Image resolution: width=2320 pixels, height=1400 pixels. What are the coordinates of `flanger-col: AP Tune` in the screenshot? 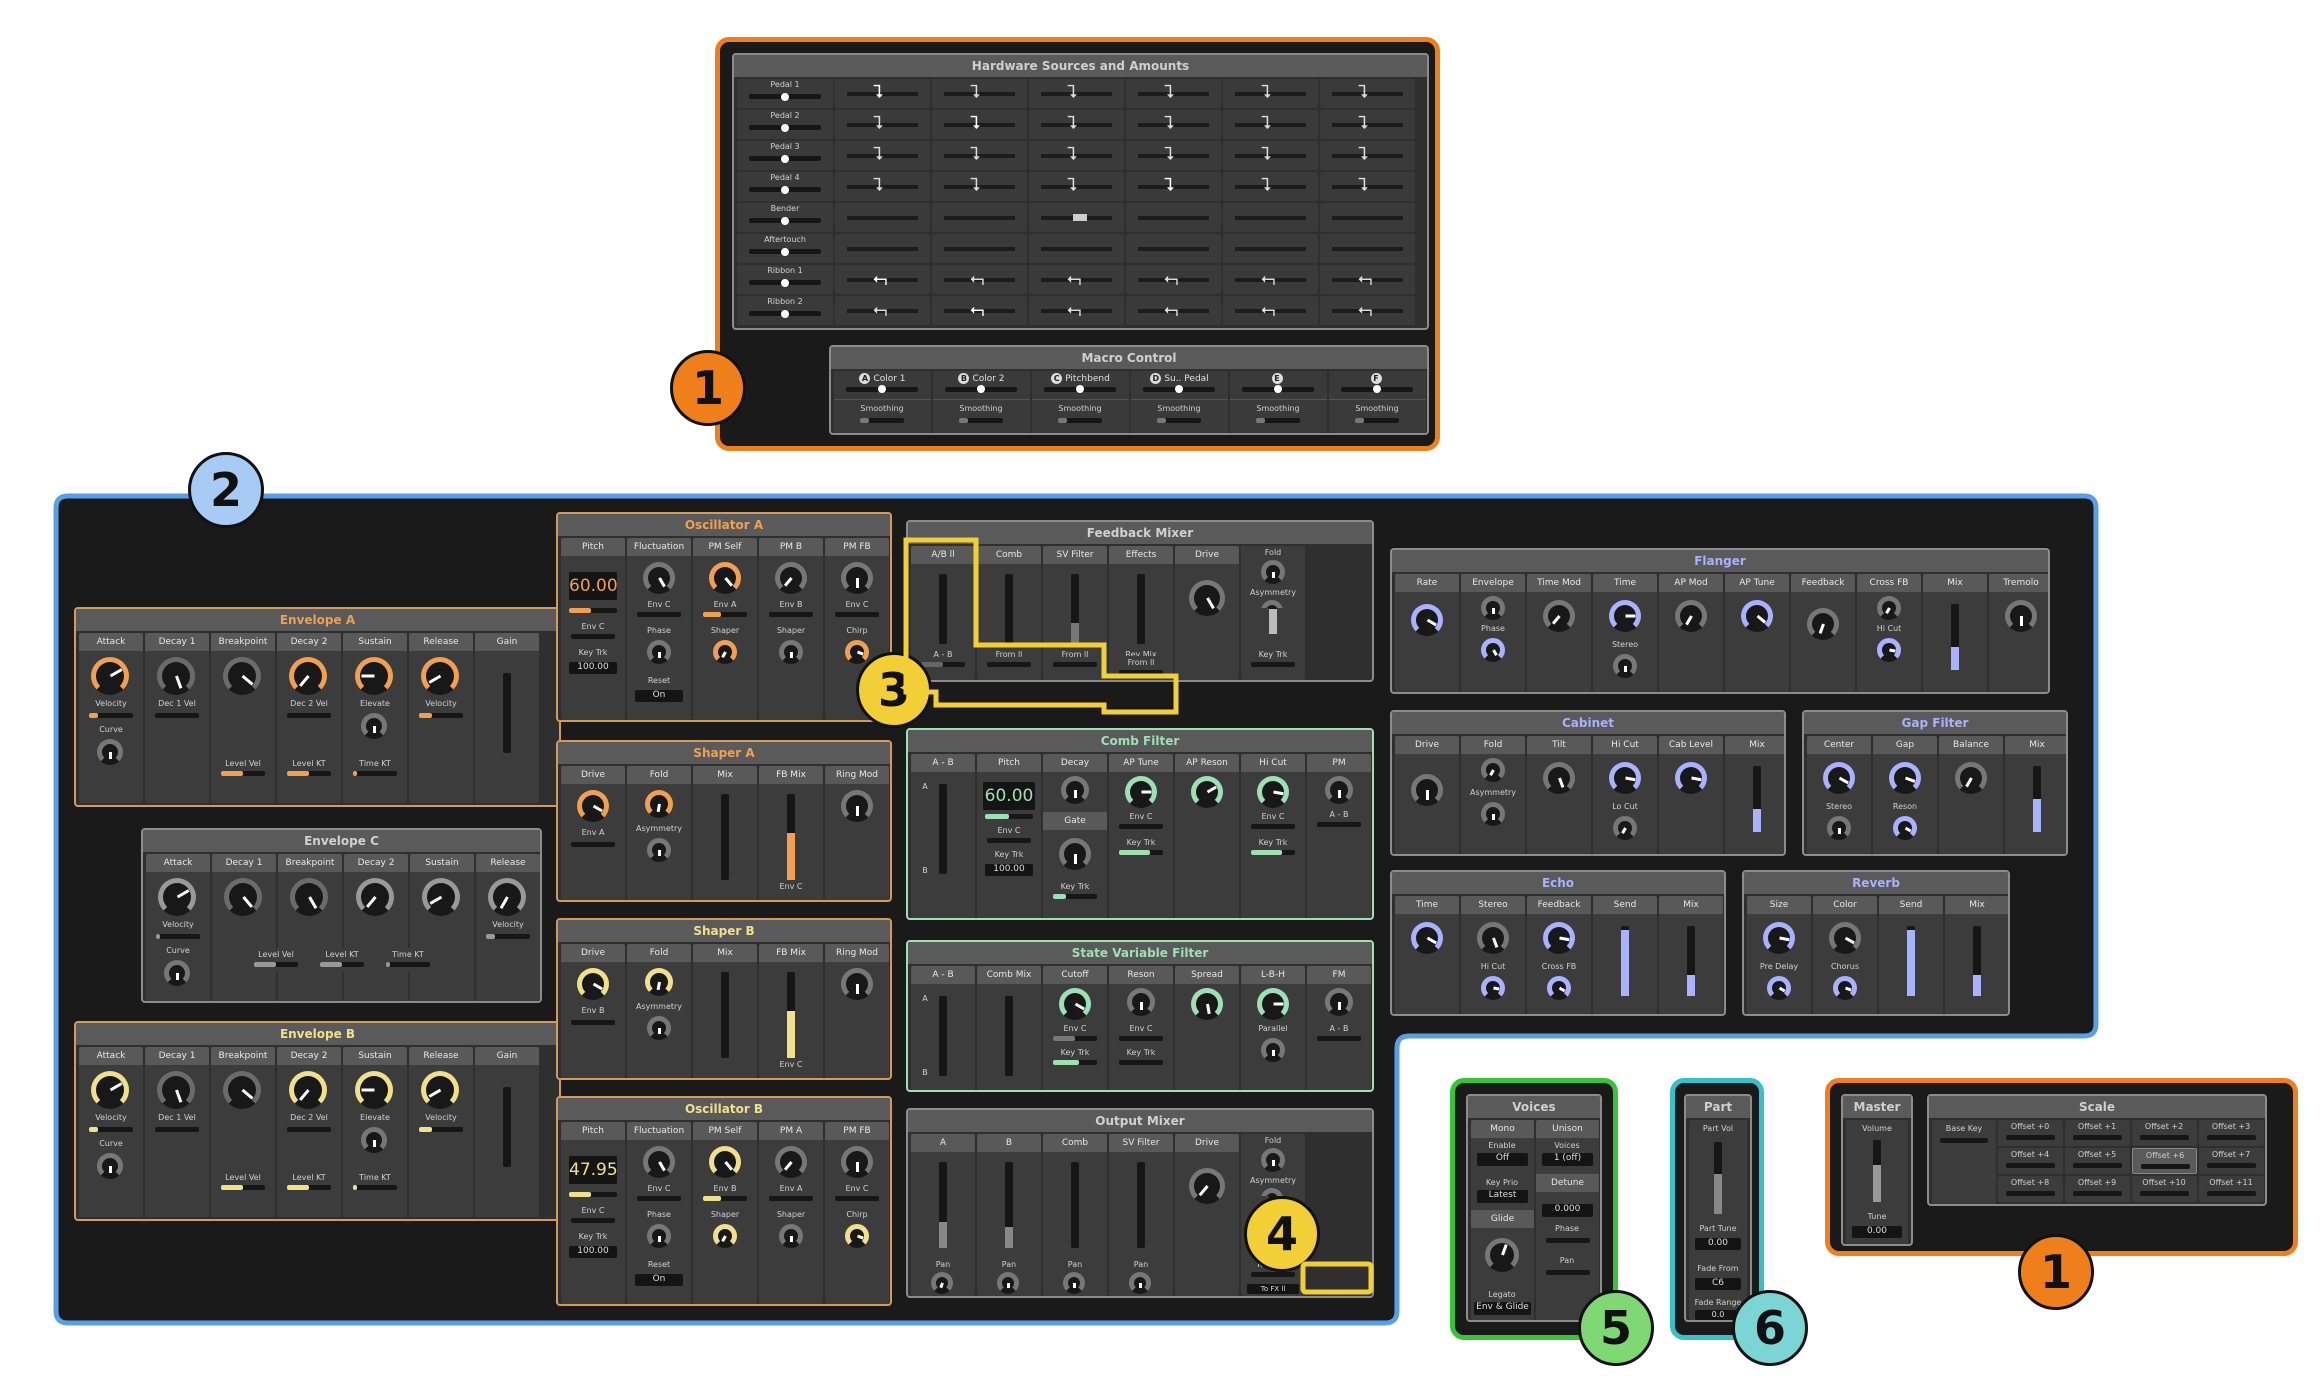 It's located at (1757, 633).